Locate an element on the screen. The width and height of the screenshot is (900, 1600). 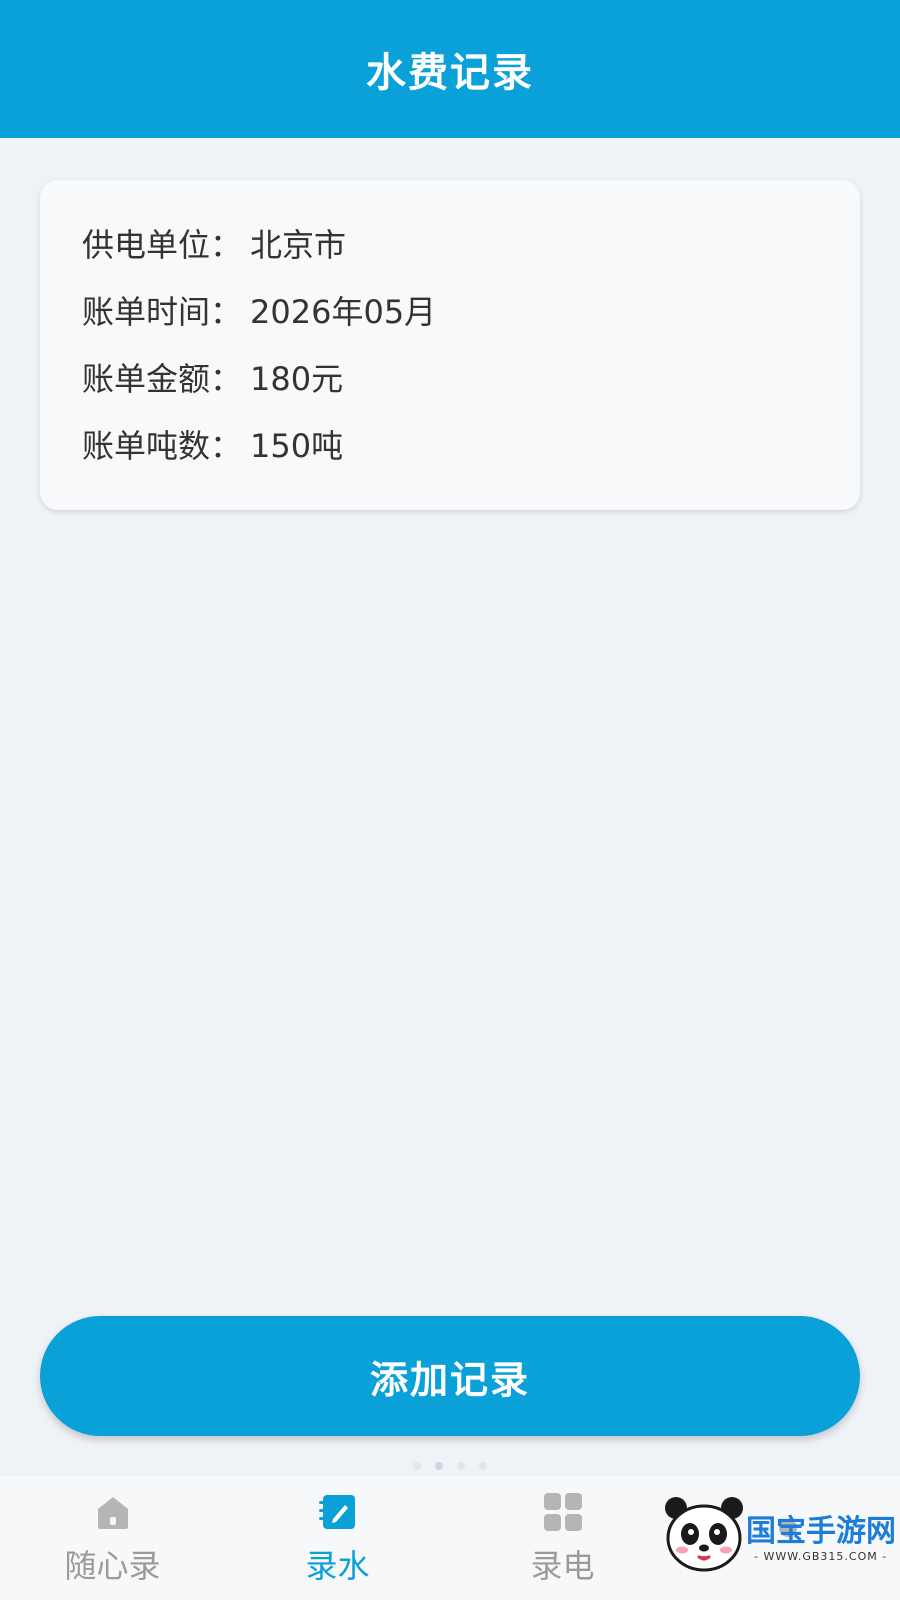
row-label: 账单吨数： is located at coordinates (162, 446).